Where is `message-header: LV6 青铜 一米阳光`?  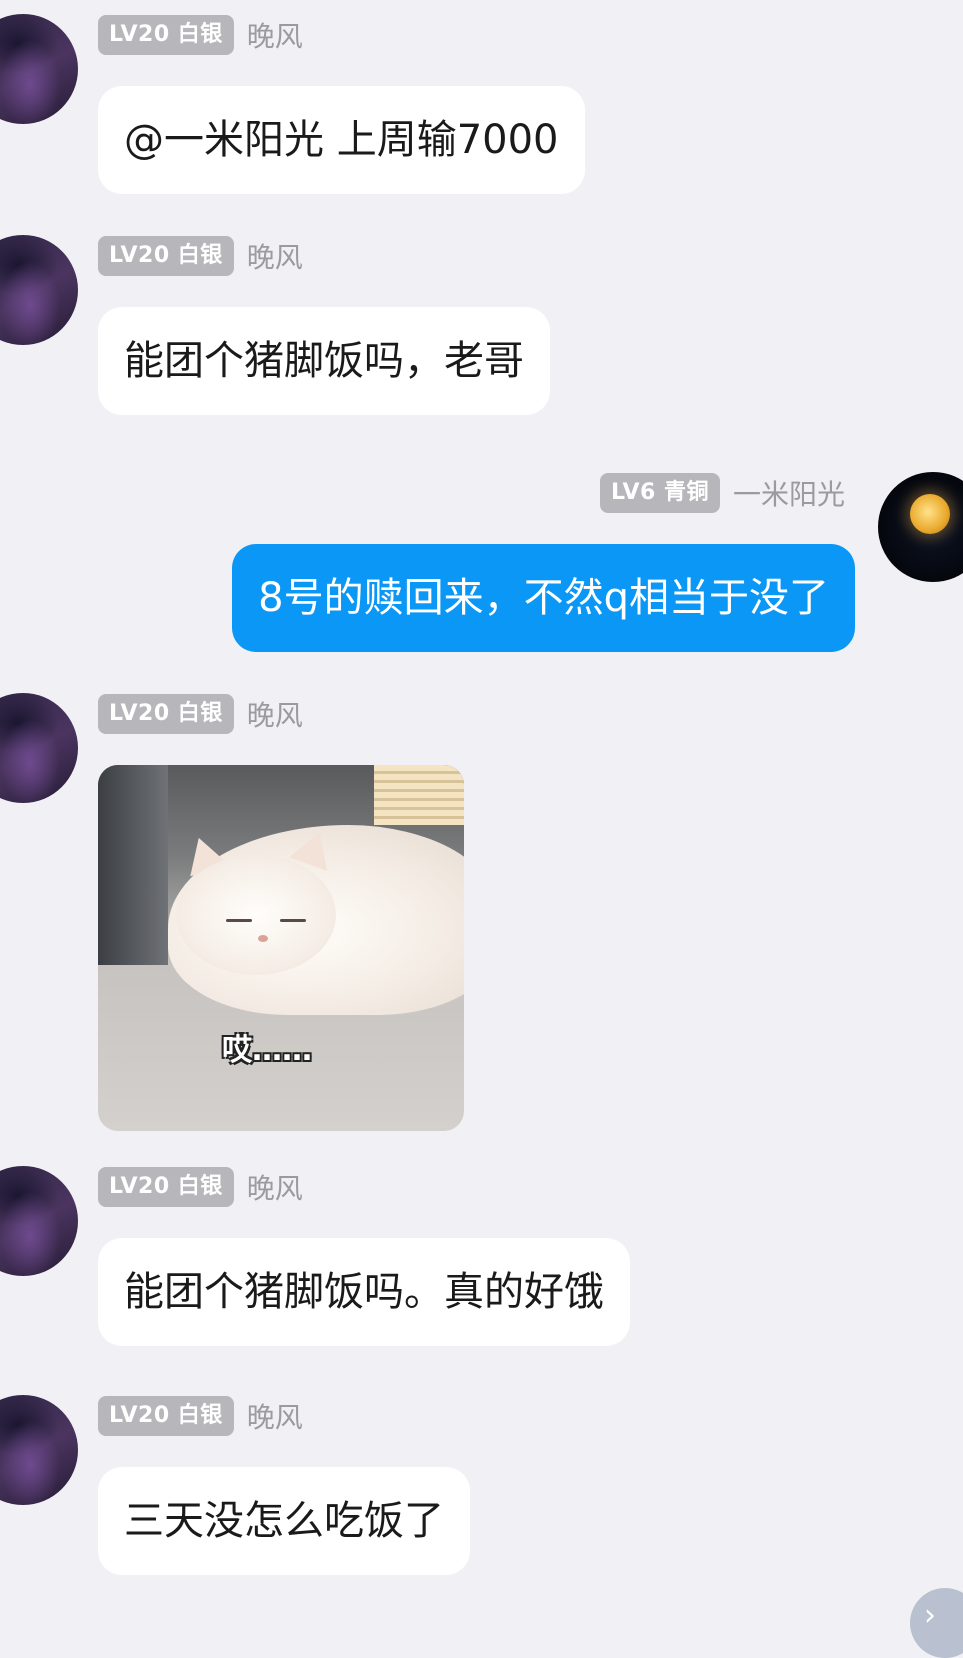 message-header: LV6 青铜 一米阳光 is located at coordinates (722, 493).